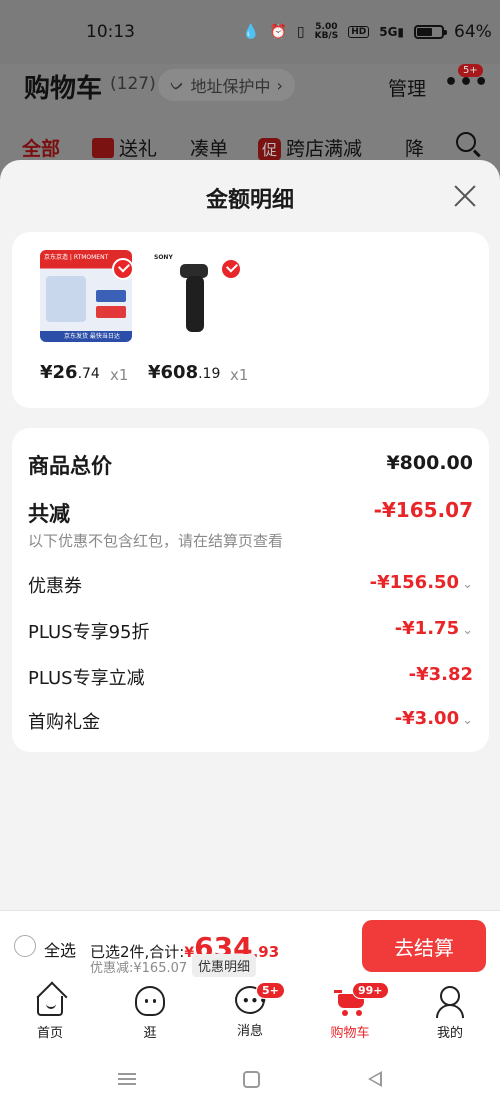  I want to click on tab-home: 首页, so click(50, 1011).